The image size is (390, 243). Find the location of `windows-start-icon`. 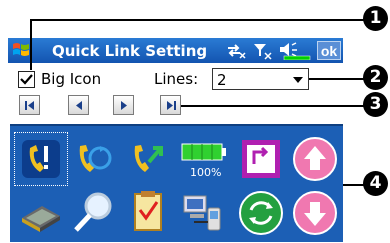

windows-start-icon is located at coordinates (21, 50).